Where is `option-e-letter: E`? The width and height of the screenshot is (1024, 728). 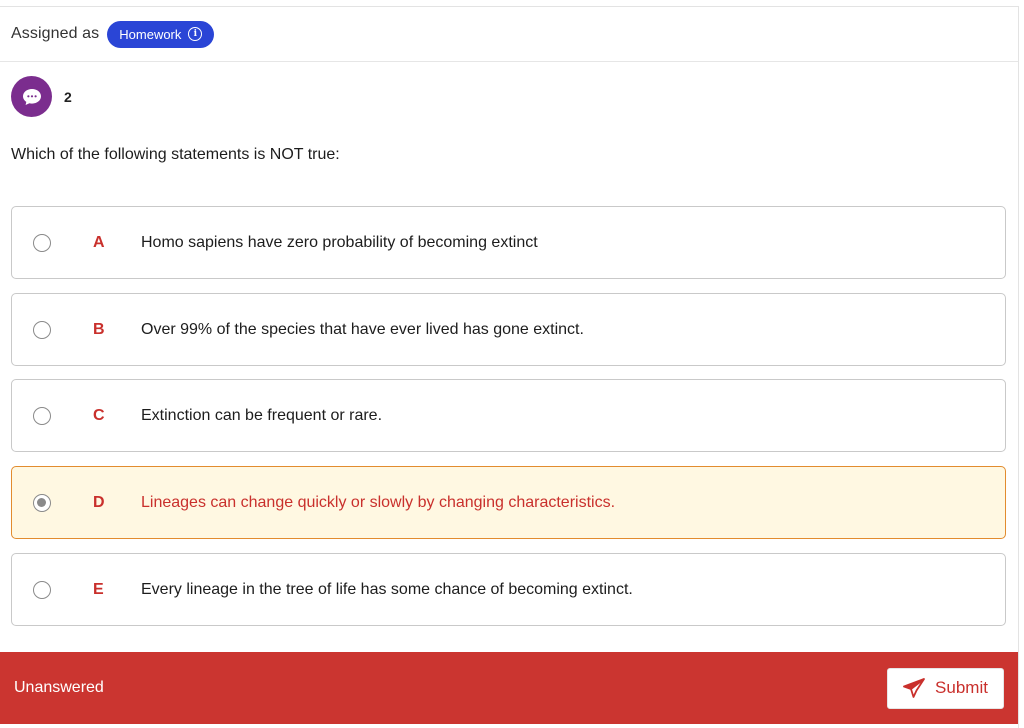 option-e-letter: E is located at coordinates (98, 589).